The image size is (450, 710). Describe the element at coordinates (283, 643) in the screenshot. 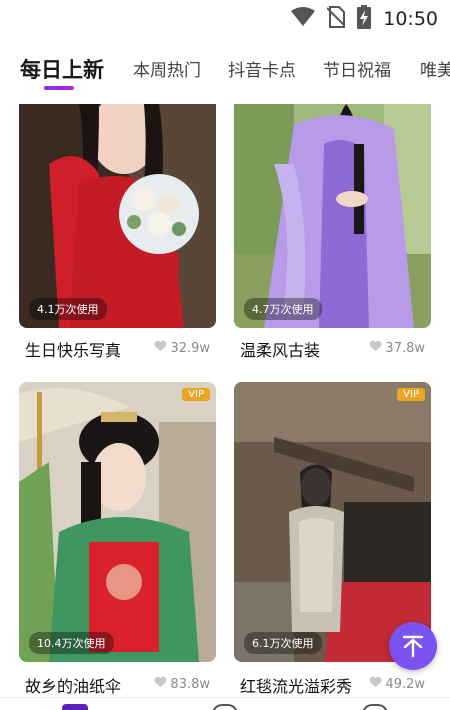

I see `usage-count: 6.1万次使用` at that location.